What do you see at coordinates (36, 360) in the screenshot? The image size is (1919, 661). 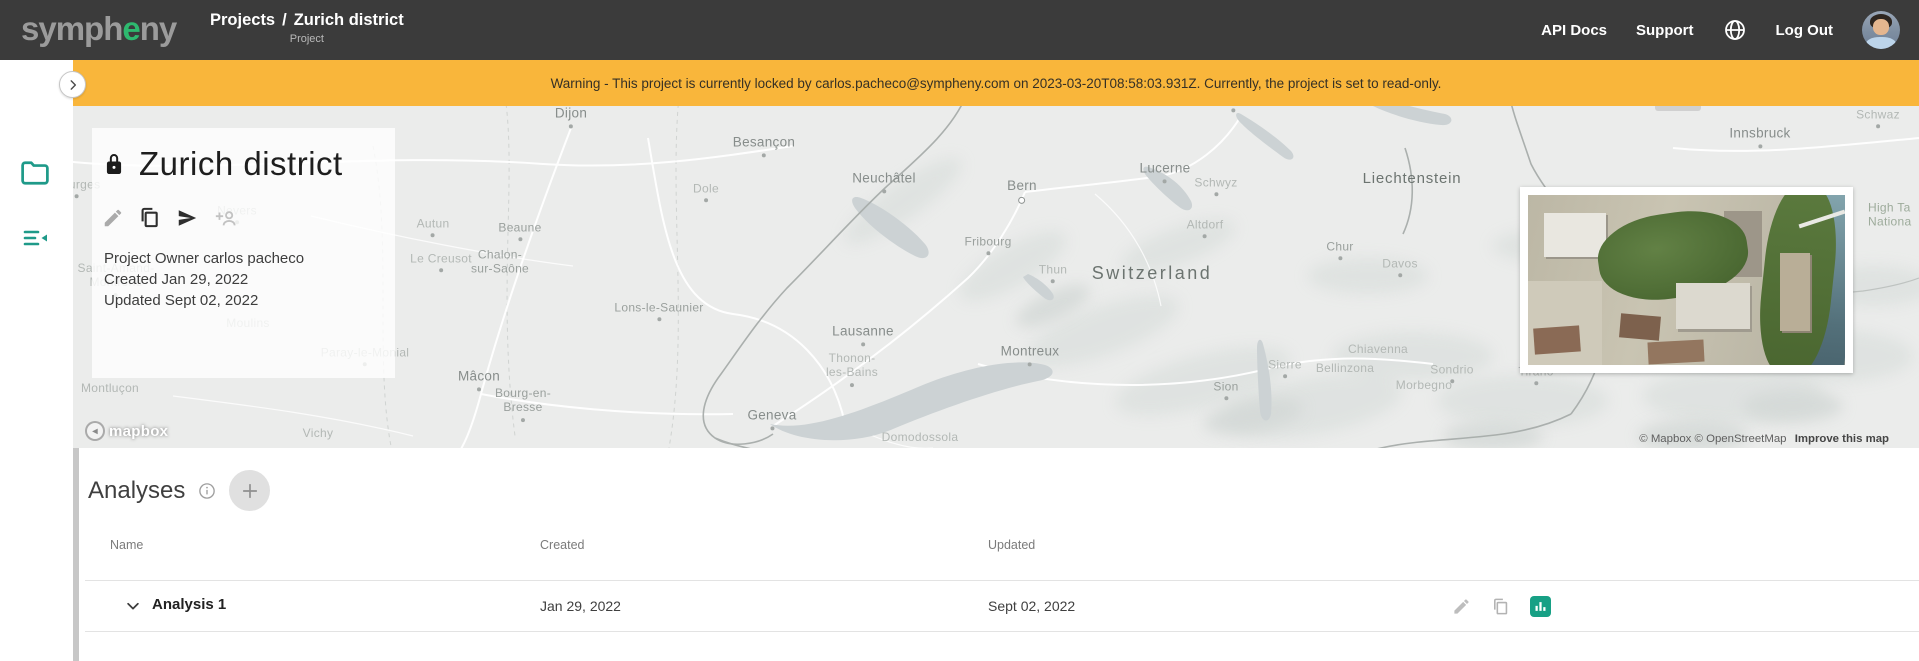 I see `sidebar` at bounding box center [36, 360].